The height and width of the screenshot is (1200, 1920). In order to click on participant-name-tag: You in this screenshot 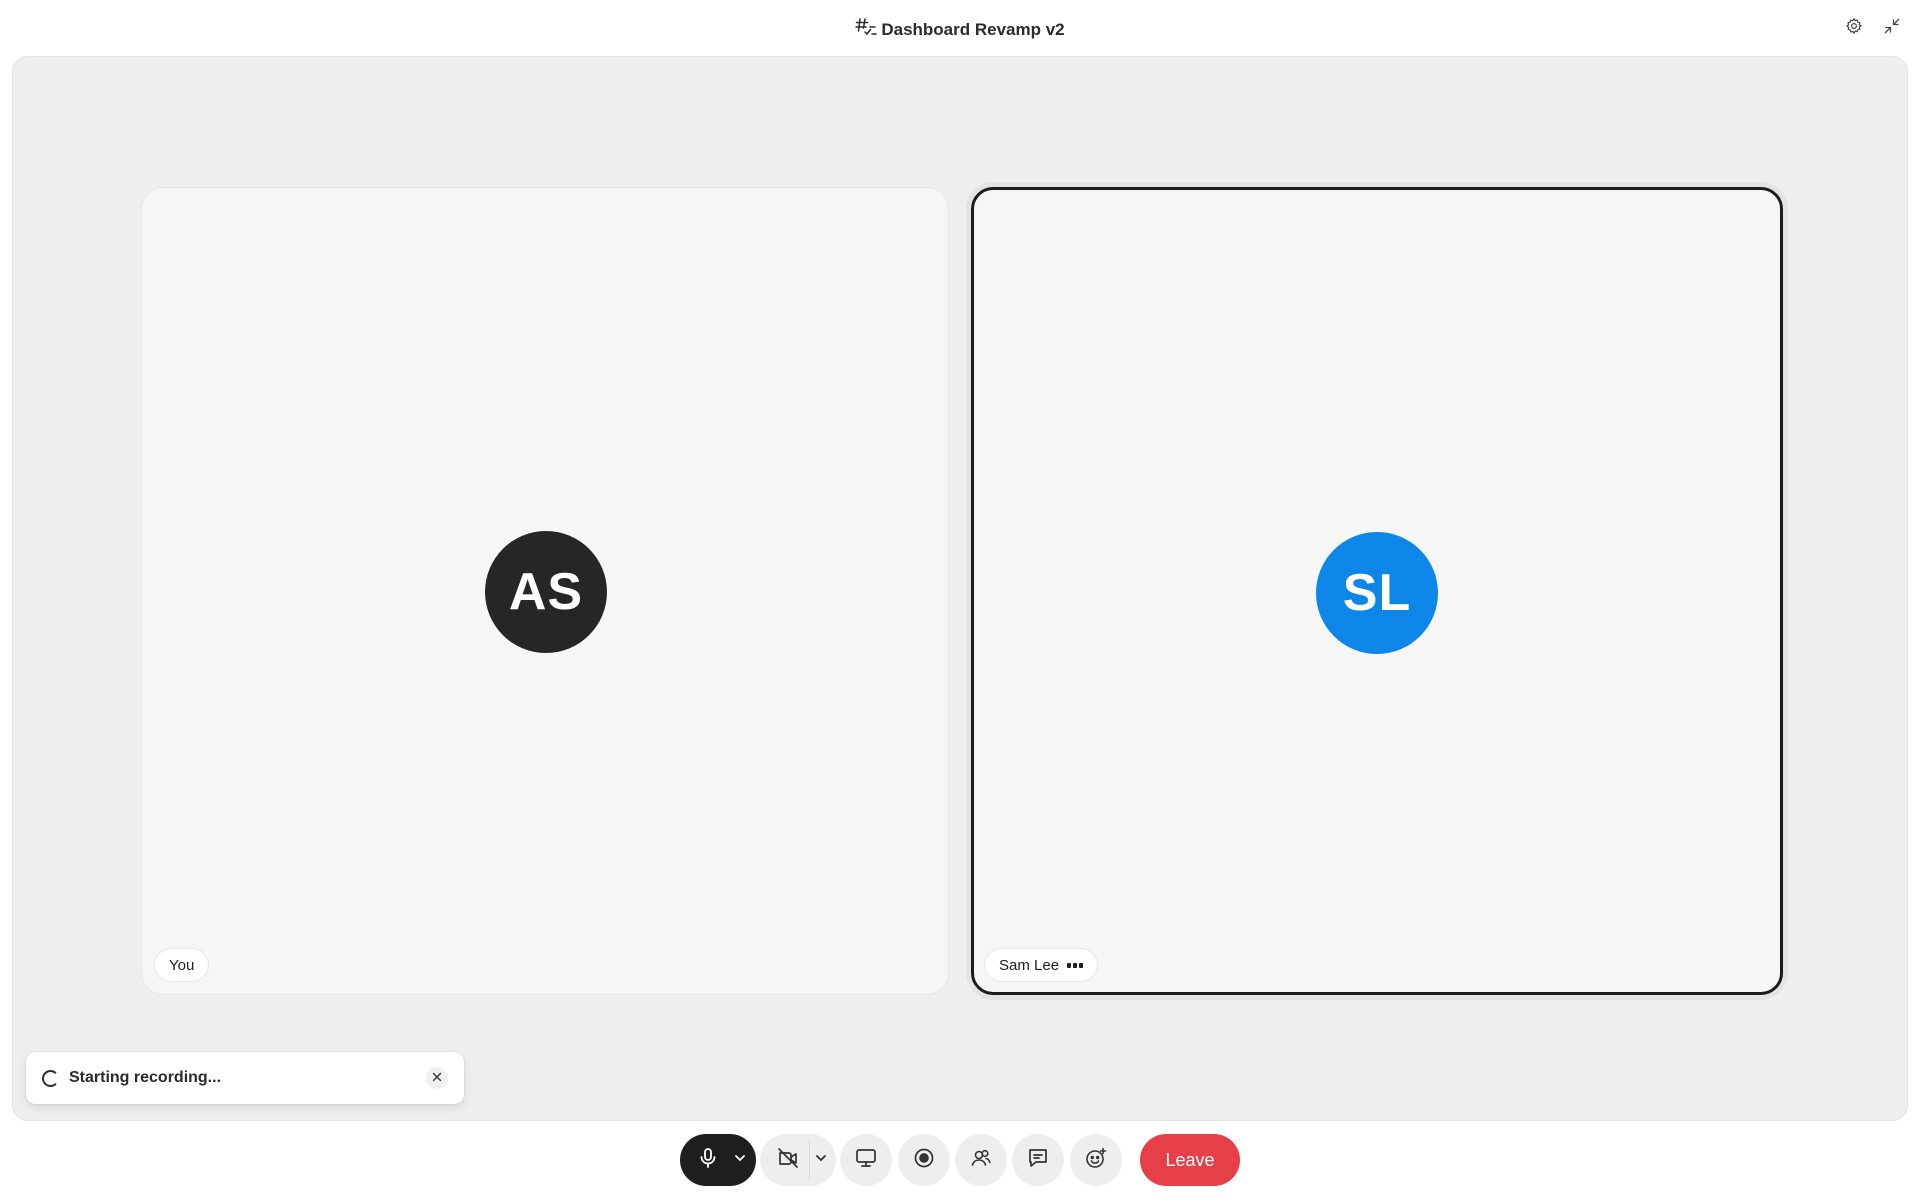, I will do `click(182, 965)`.